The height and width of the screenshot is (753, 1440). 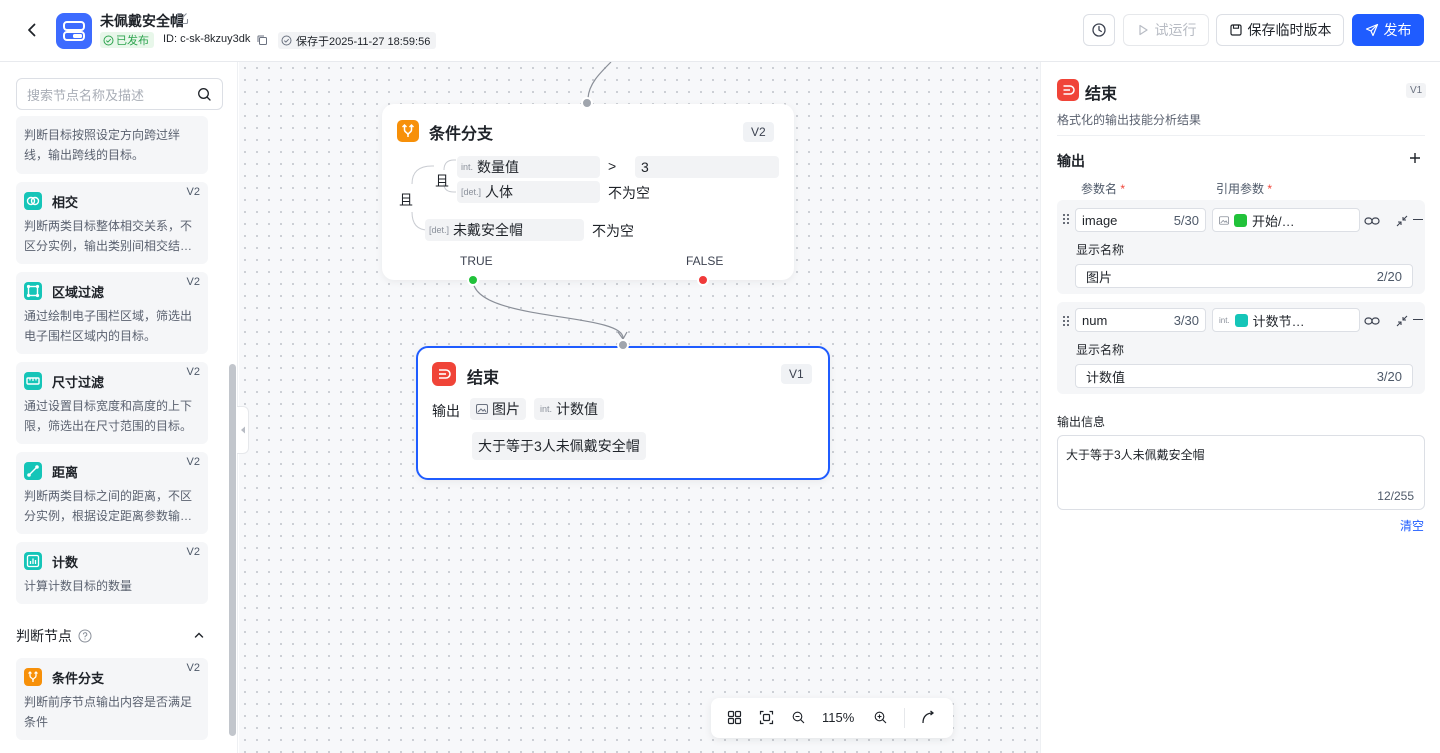 I want to click on saved-at-text: 保存于2025-11-27 18:59:56, so click(x=363, y=41).